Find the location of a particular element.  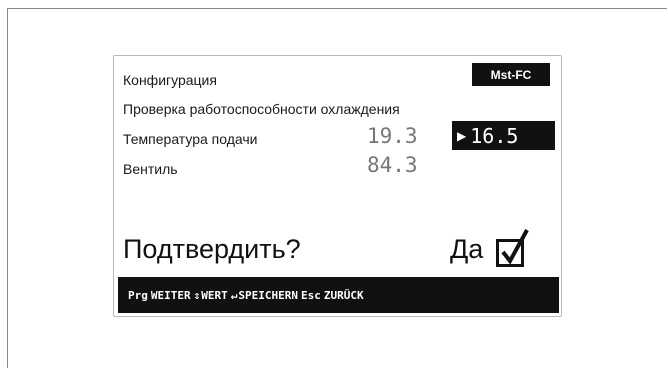

setpoint-field: ▶ 16.5 is located at coordinates (503, 135).